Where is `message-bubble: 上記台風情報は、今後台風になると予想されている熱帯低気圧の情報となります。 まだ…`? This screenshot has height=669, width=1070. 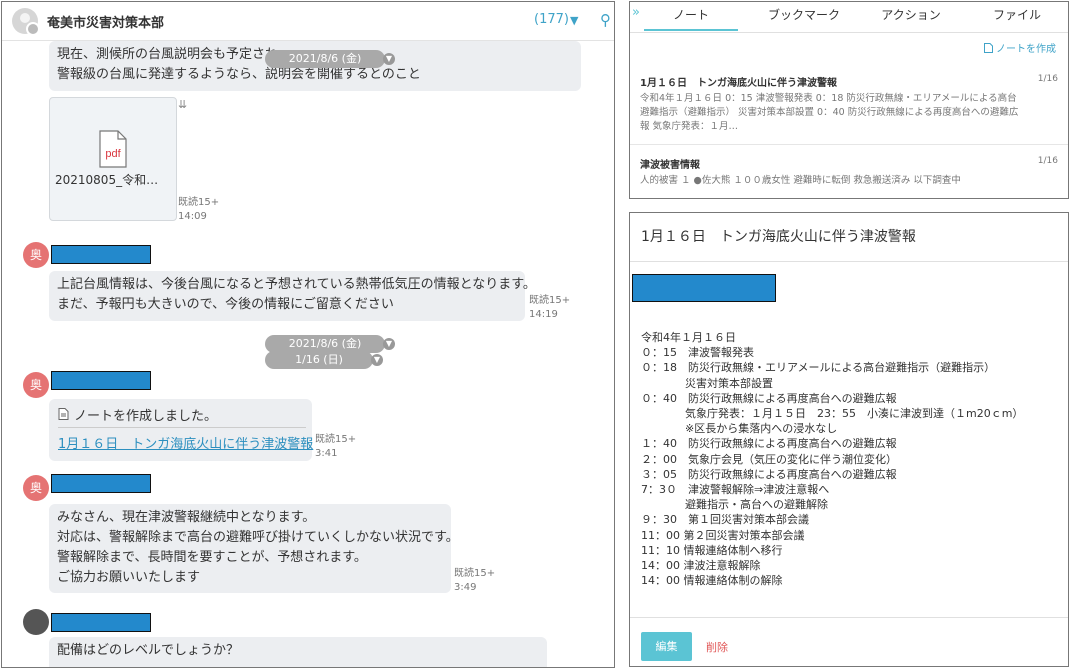
message-bubble: 上記台風情報は、今後台風になると予想されている熱帯低気圧の情報となります。 まだ… is located at coordinates (292, 296).